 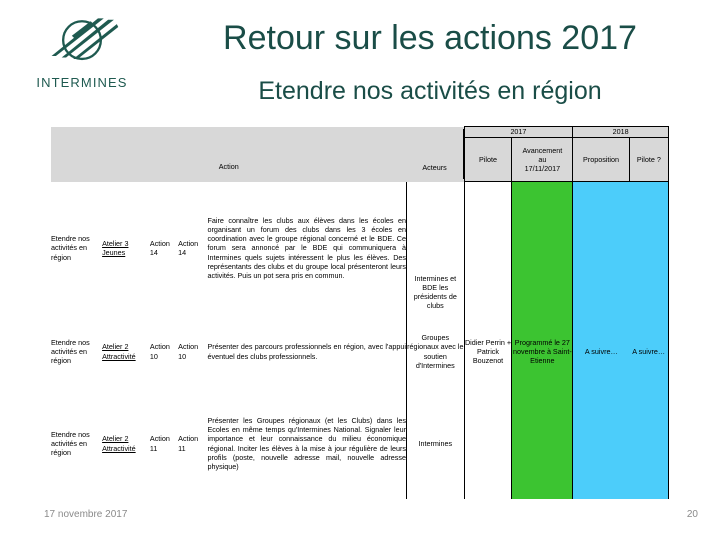 I want to click on header-acteurs-area: Acteurs, so click(x=435, y=154).